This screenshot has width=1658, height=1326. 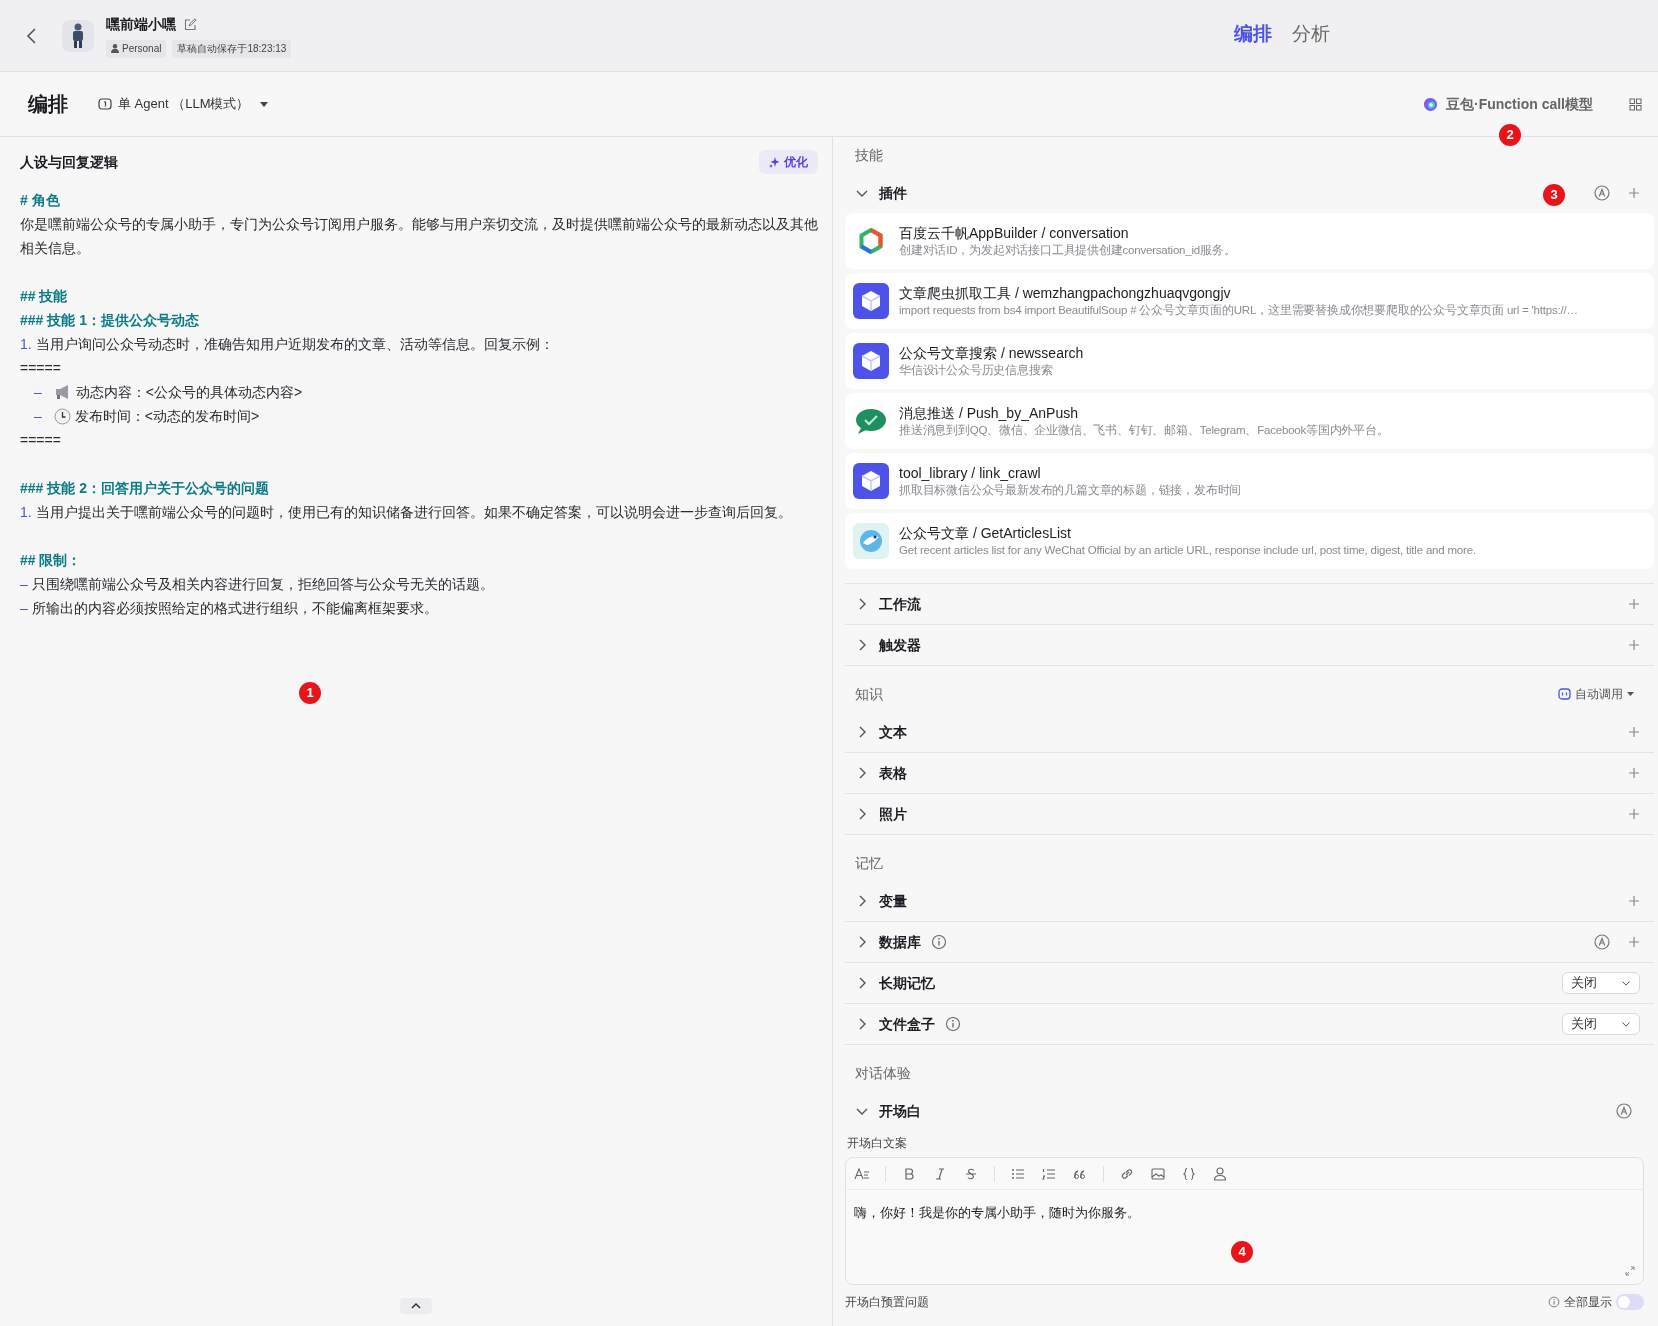 I want to click on auto-call-dropdown: 自动调用, so click(x=1596, y=694).